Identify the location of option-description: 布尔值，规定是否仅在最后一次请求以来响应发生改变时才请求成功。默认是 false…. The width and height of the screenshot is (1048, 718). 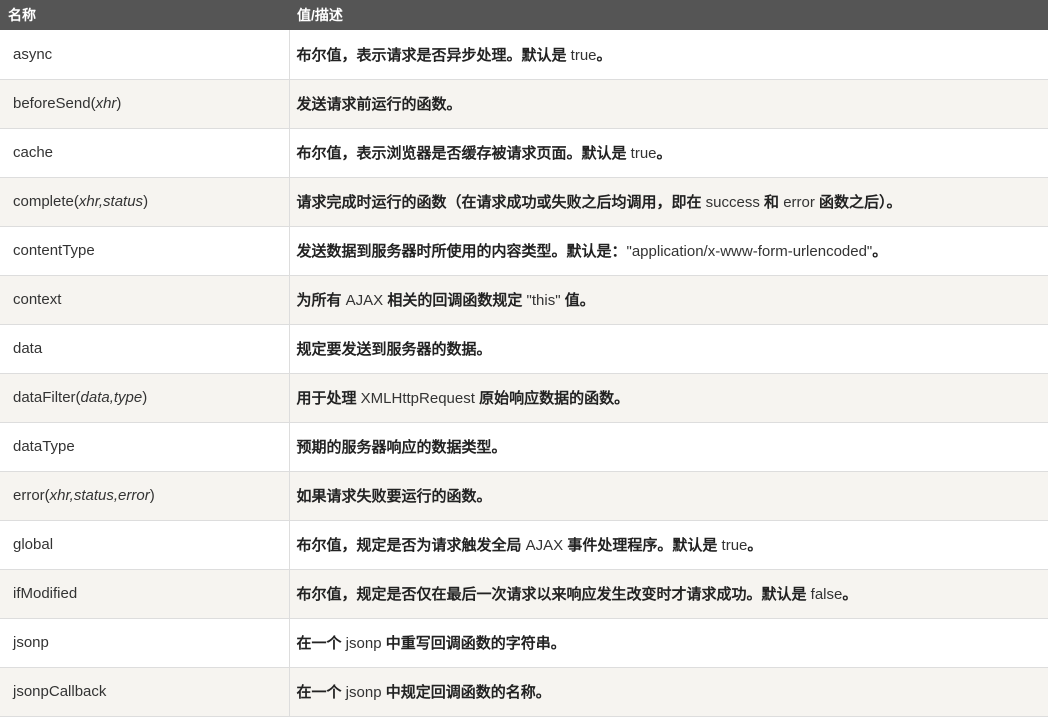
(668, 594).